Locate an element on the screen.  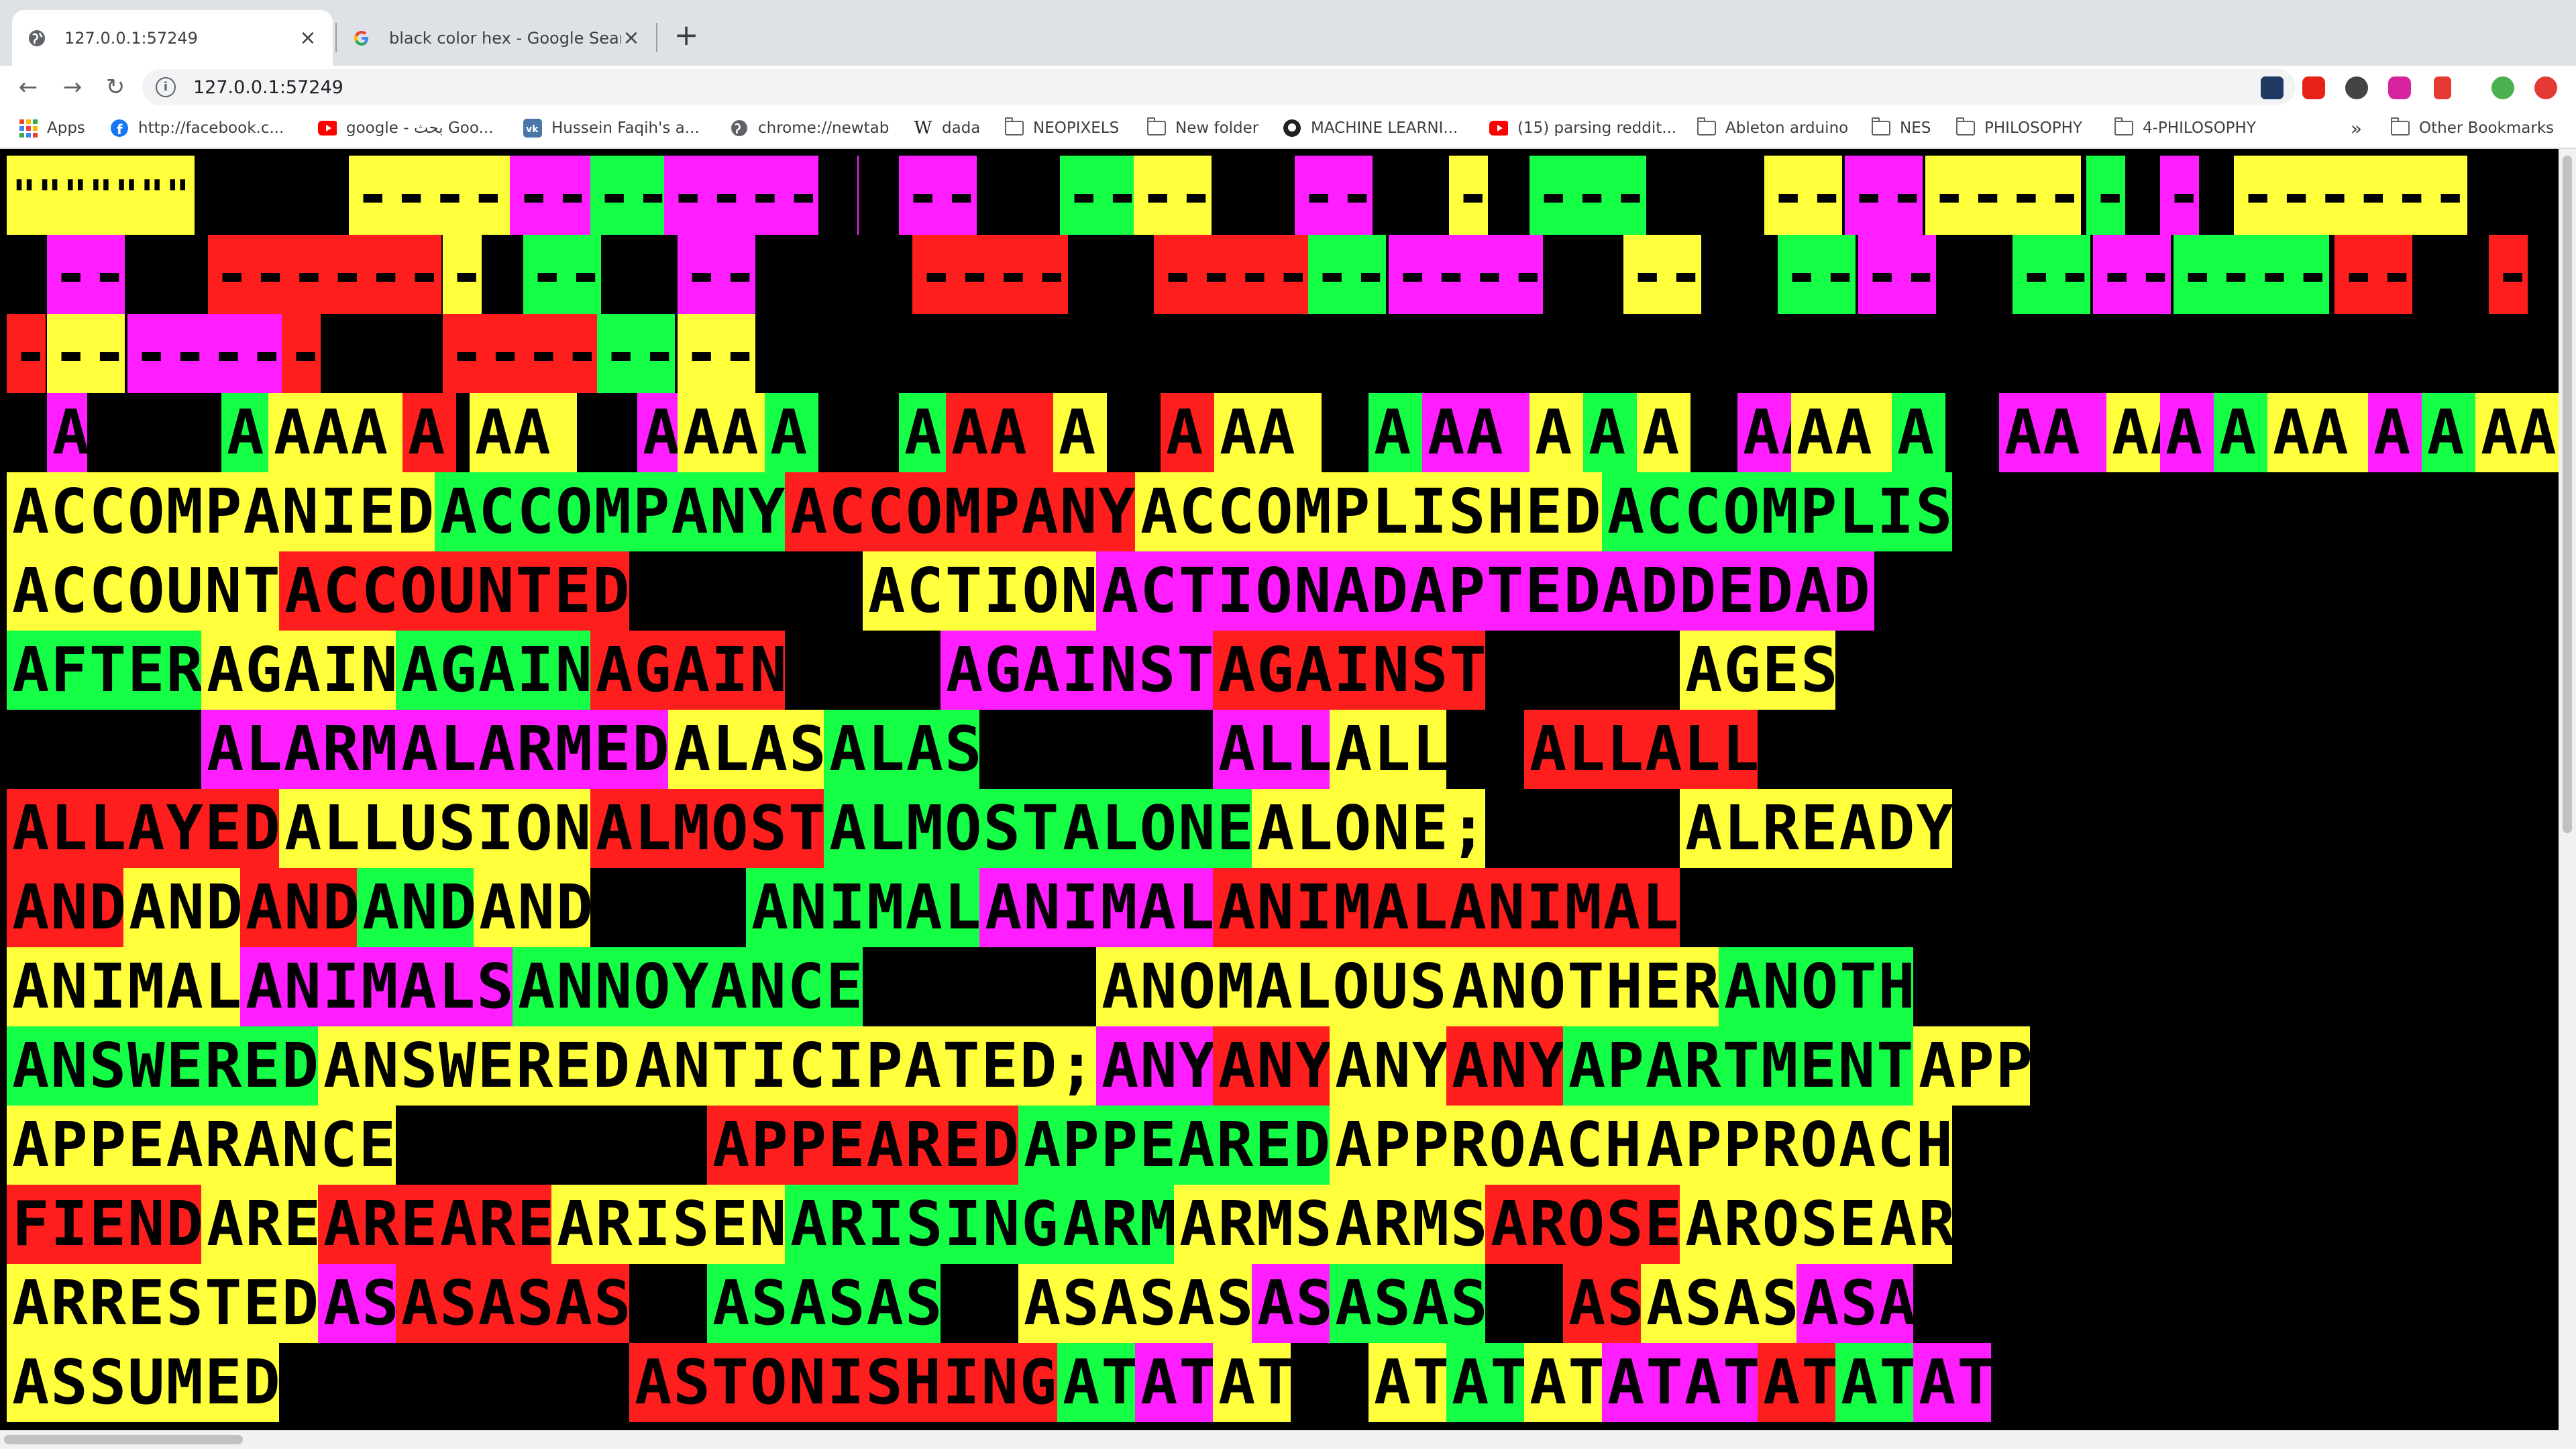
bookmark-apps: Apps is located at coordinates (52, 128).